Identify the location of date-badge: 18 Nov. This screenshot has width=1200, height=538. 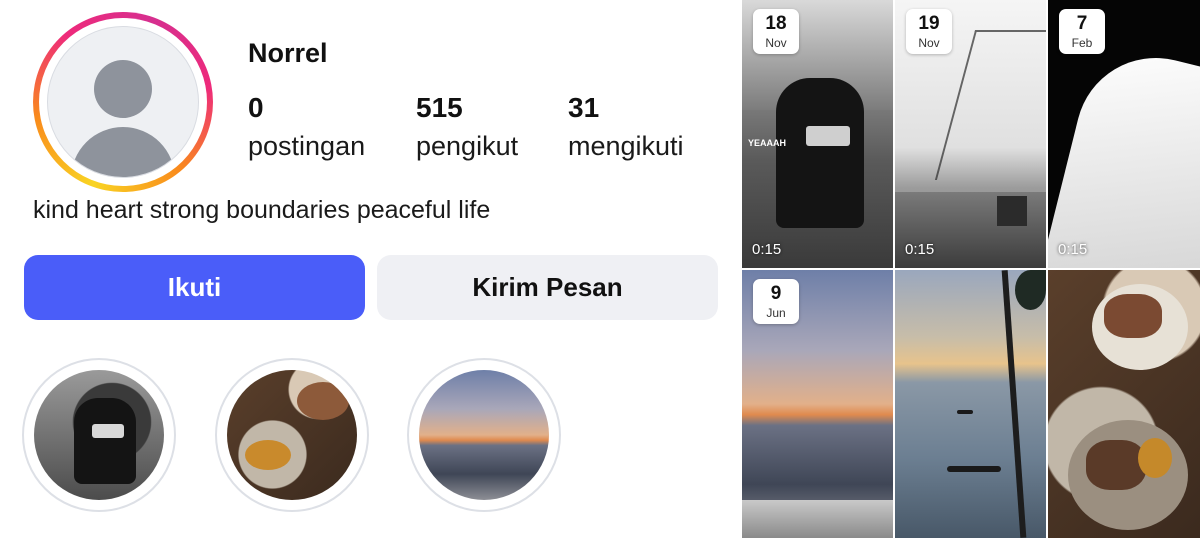
(776, 31).